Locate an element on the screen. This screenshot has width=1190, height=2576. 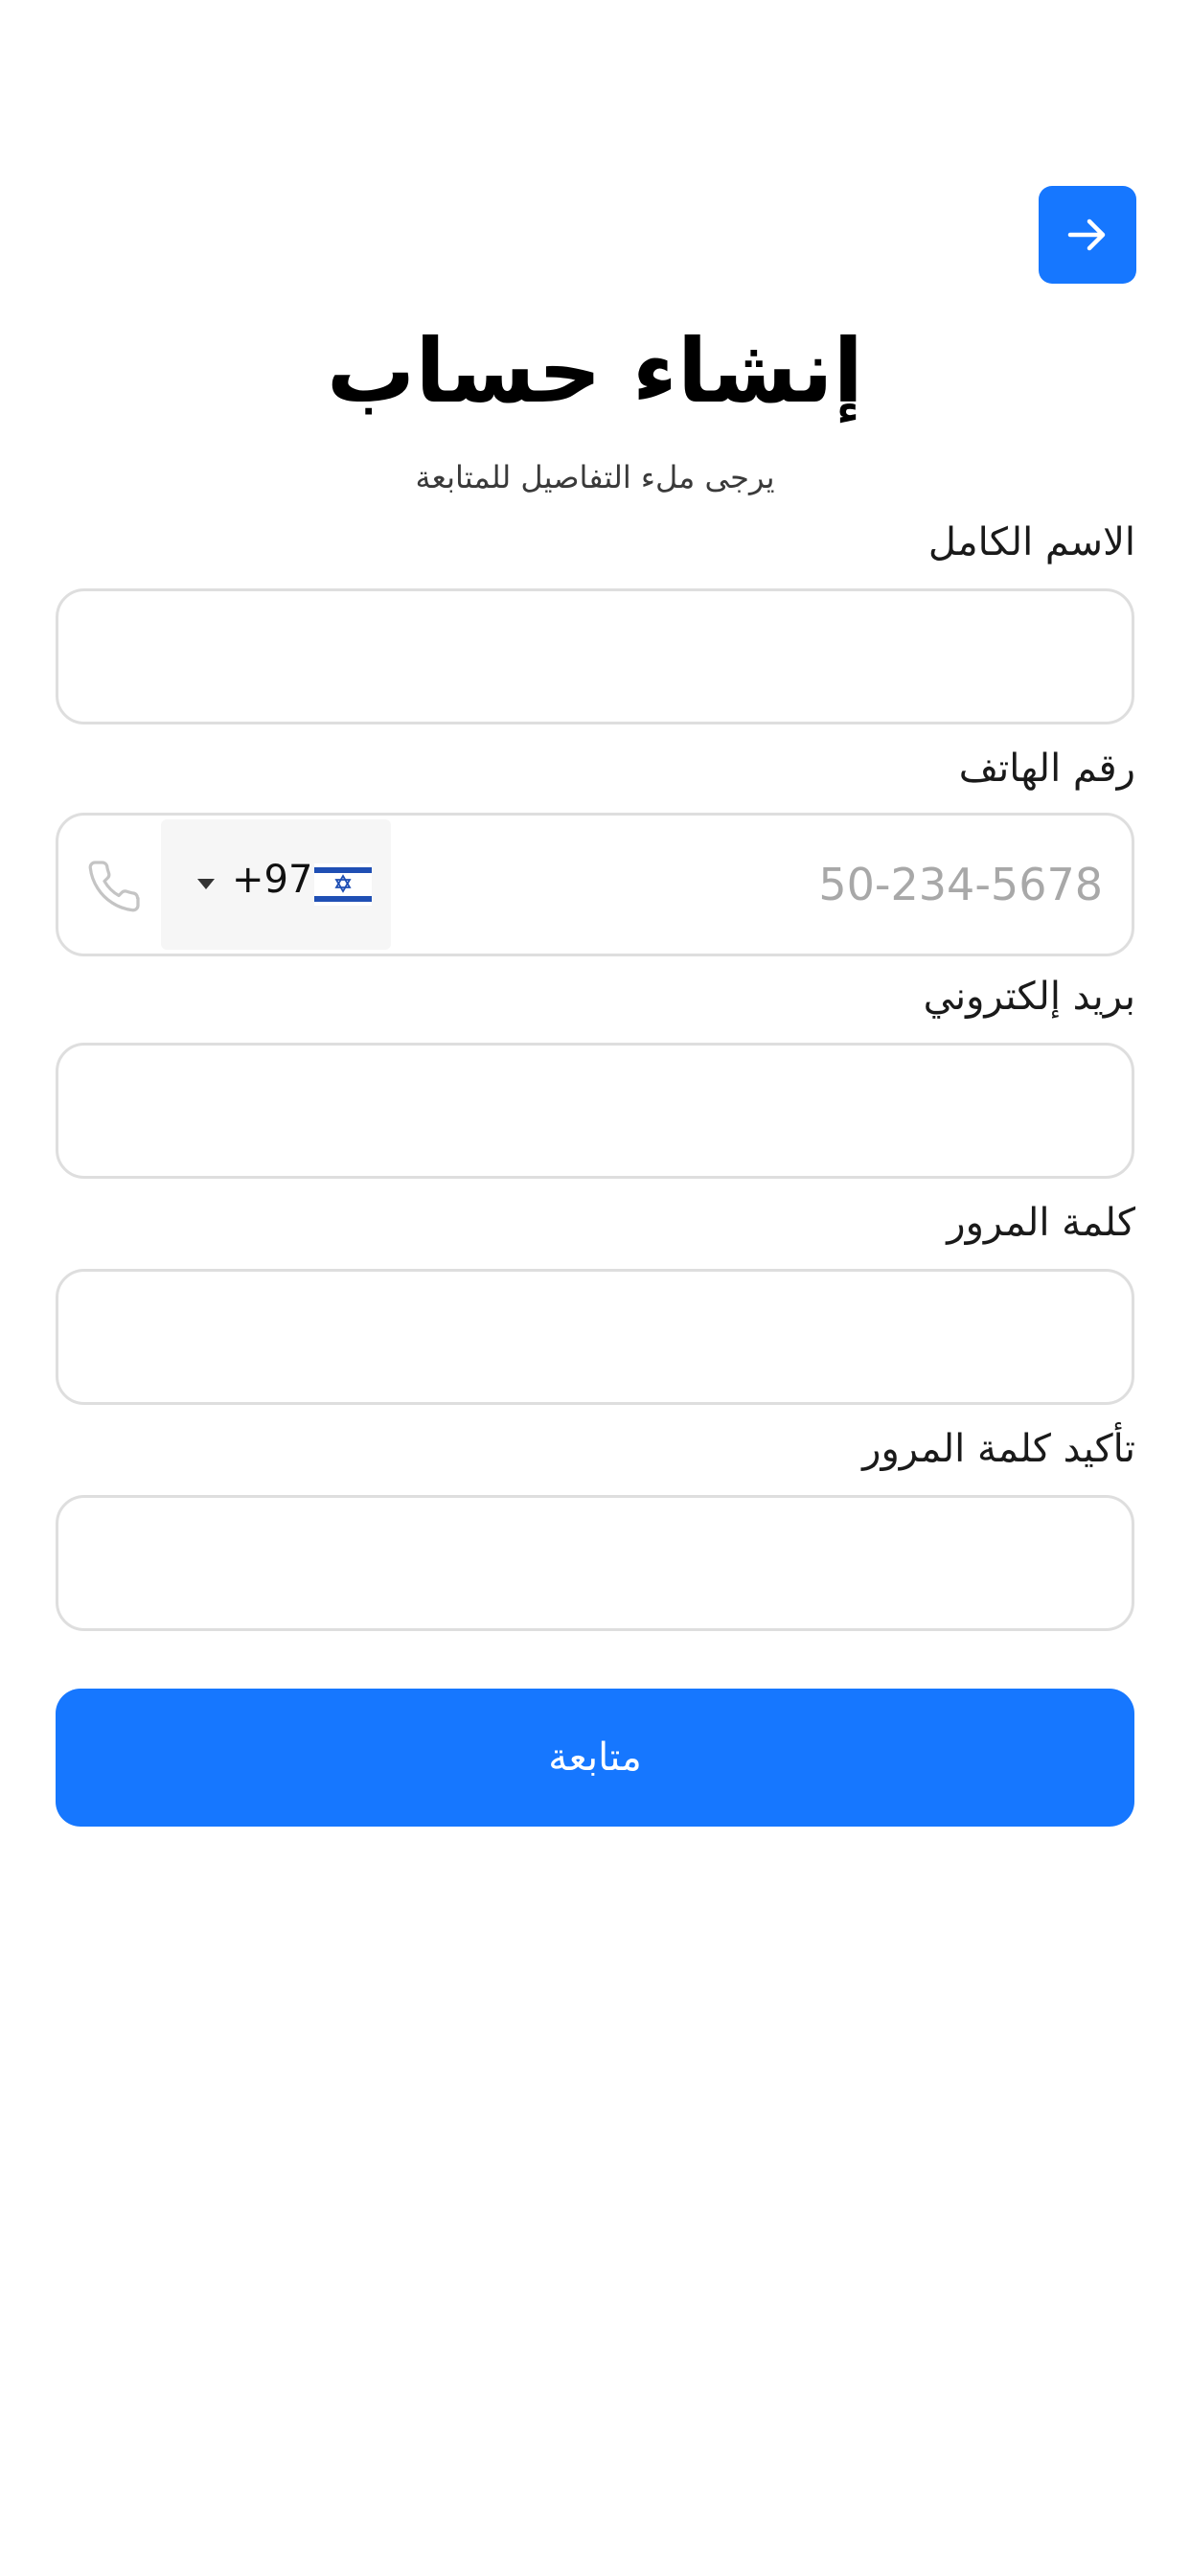
phone-field: +972 is located at coordinates (595, 884).